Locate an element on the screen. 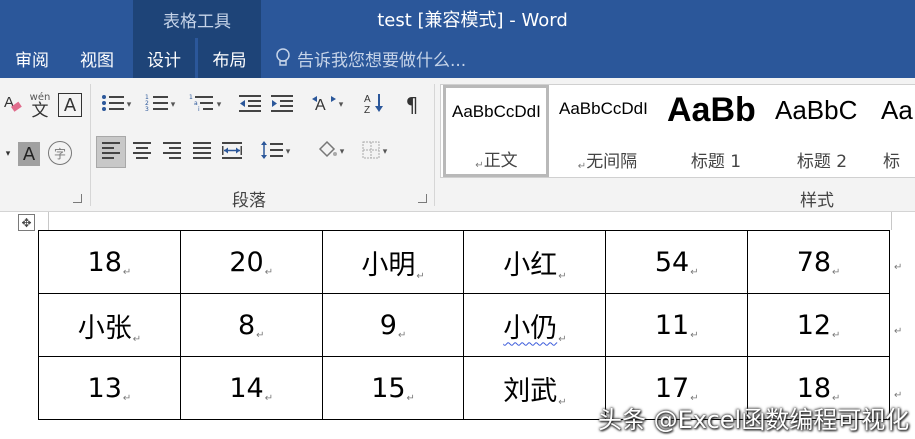 The height and width of the screenshot is (439, 915). tab-design: 设计 is located at coordinates (164, 58).